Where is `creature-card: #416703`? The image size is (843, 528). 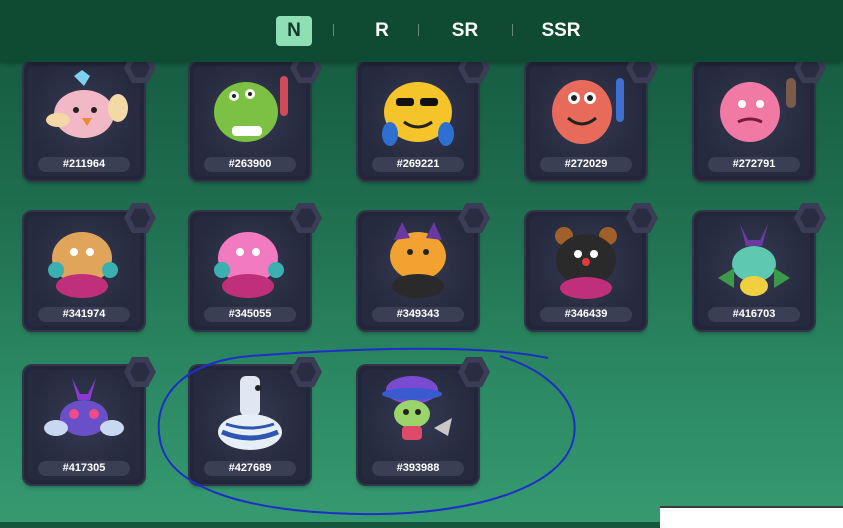 creature-card: #416703 is located at coordinates (760, 266).